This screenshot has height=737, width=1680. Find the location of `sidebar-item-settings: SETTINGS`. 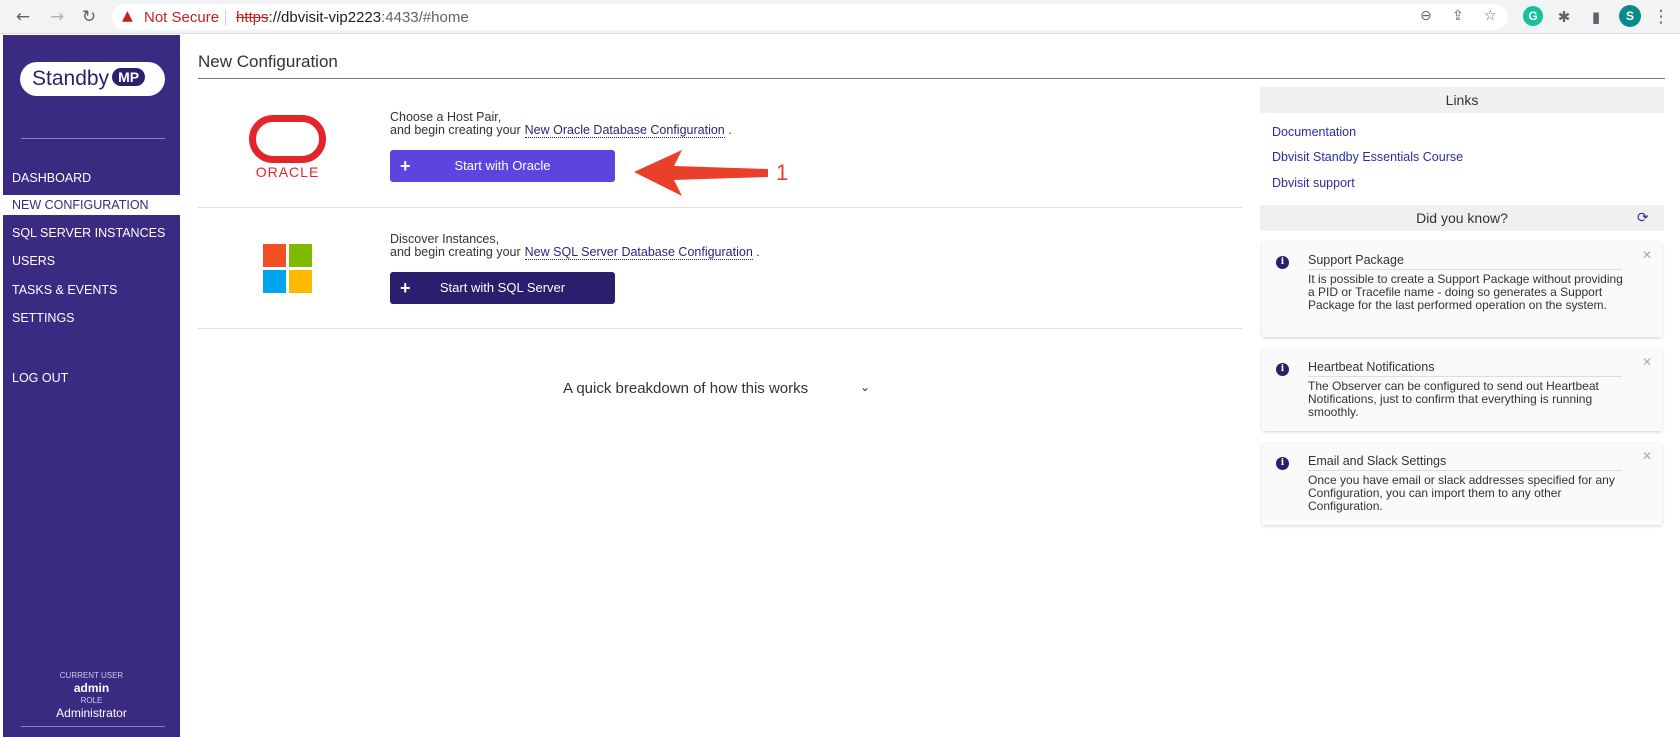

sidebar-item-settings: SETTINGS is located at coordinates (91, 318).